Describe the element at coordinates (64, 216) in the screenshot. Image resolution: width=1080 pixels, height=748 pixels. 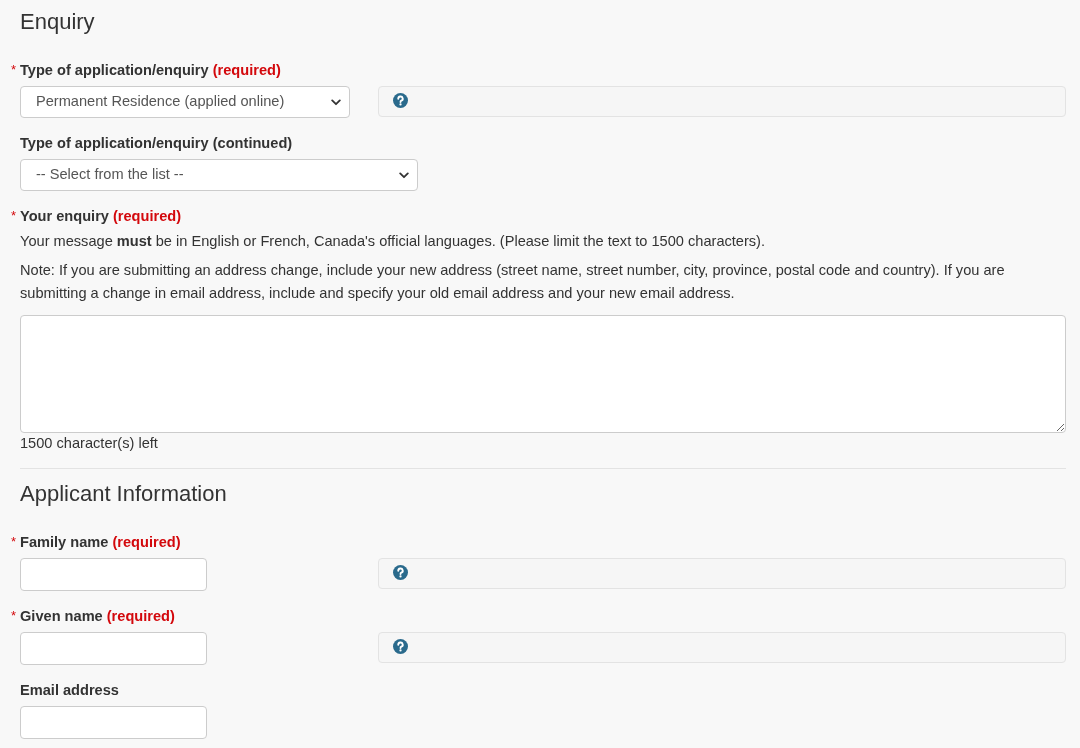
I see `field-label: Your enquiry` at that location.